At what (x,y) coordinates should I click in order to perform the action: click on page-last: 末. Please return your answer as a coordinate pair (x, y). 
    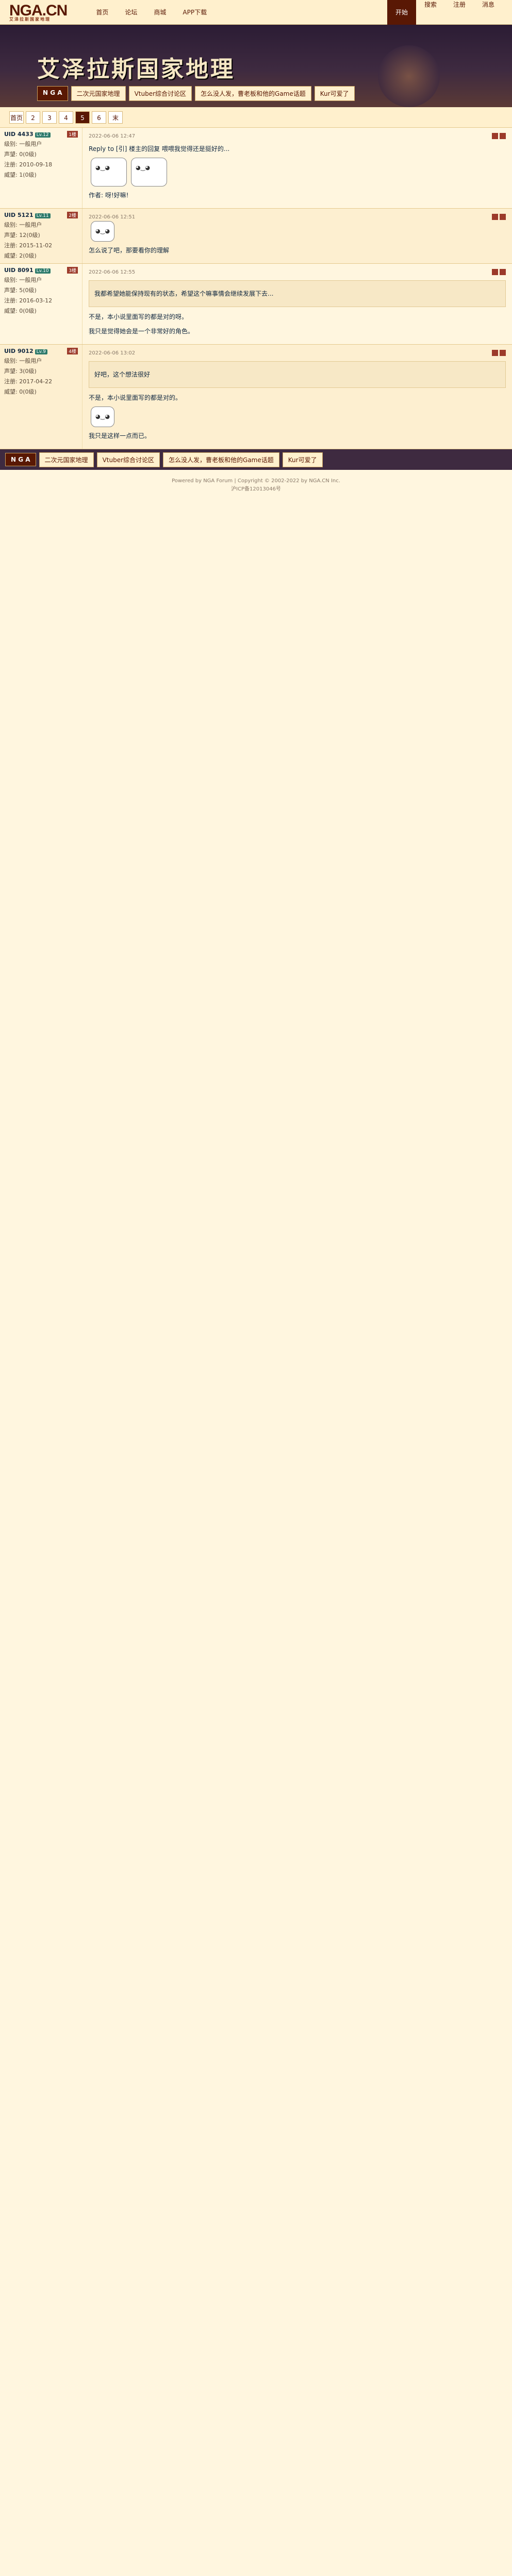
    Looking at the image, I should click on (115, 117).